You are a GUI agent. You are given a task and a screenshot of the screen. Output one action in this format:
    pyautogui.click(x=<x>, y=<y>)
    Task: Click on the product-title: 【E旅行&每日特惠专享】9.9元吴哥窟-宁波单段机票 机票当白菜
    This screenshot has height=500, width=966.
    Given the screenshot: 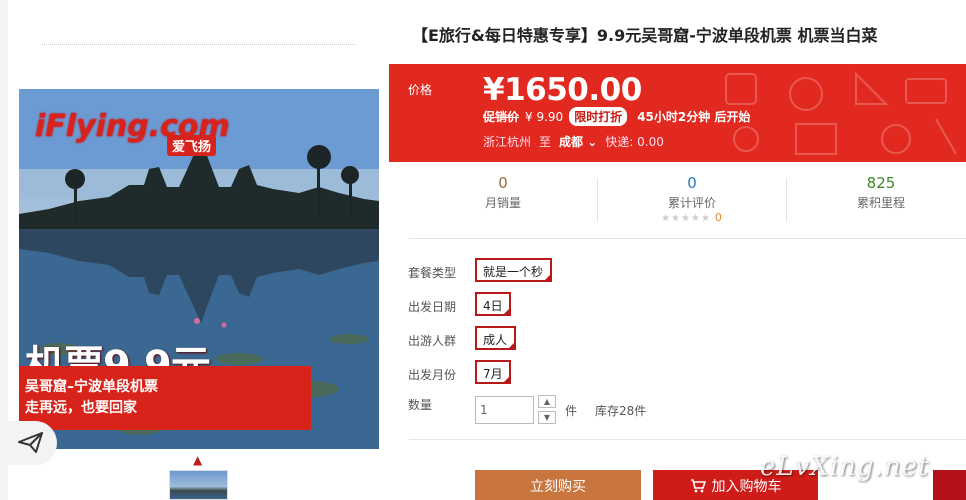 What is the action you would take?
    pyautogui.click(x=645, y=35)
    